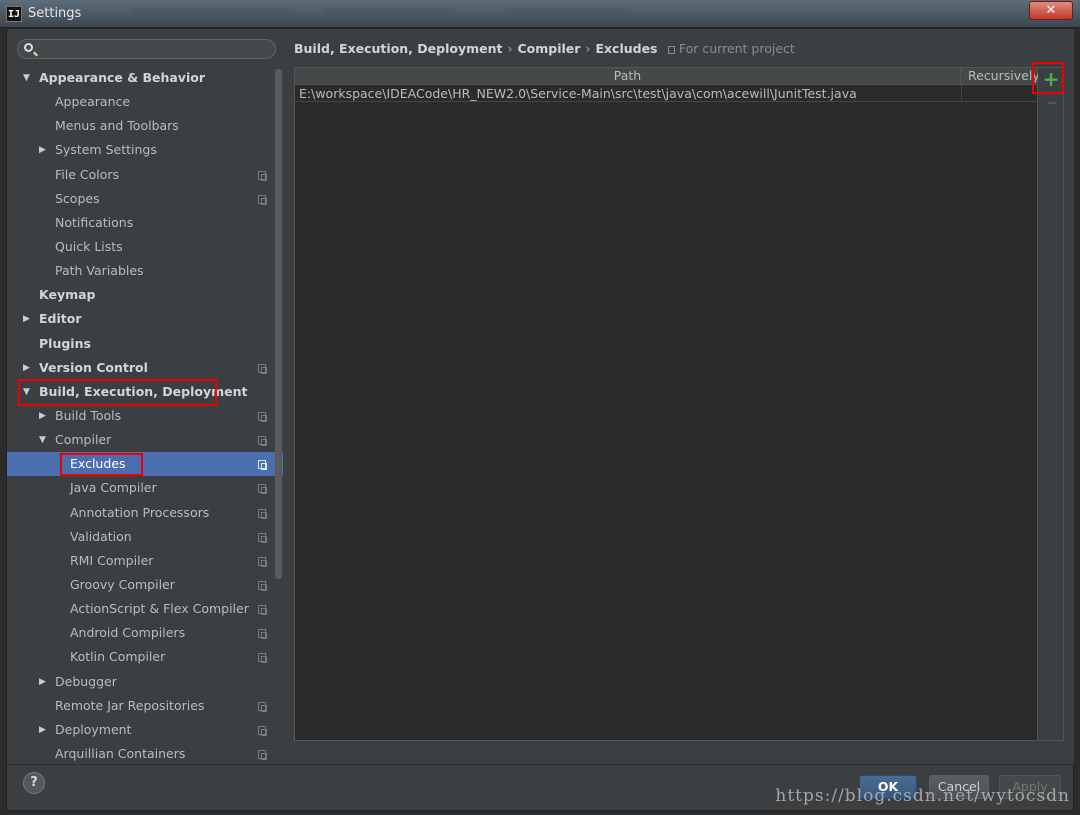 This screenshot has height=815, width=1080. I want to click on help-button: ?, so click(34, 783).